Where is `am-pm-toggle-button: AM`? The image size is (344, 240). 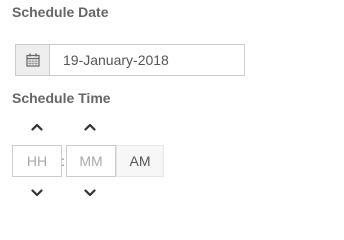
am-pm-toggle-button: AM is located at coordinates (140, 161).